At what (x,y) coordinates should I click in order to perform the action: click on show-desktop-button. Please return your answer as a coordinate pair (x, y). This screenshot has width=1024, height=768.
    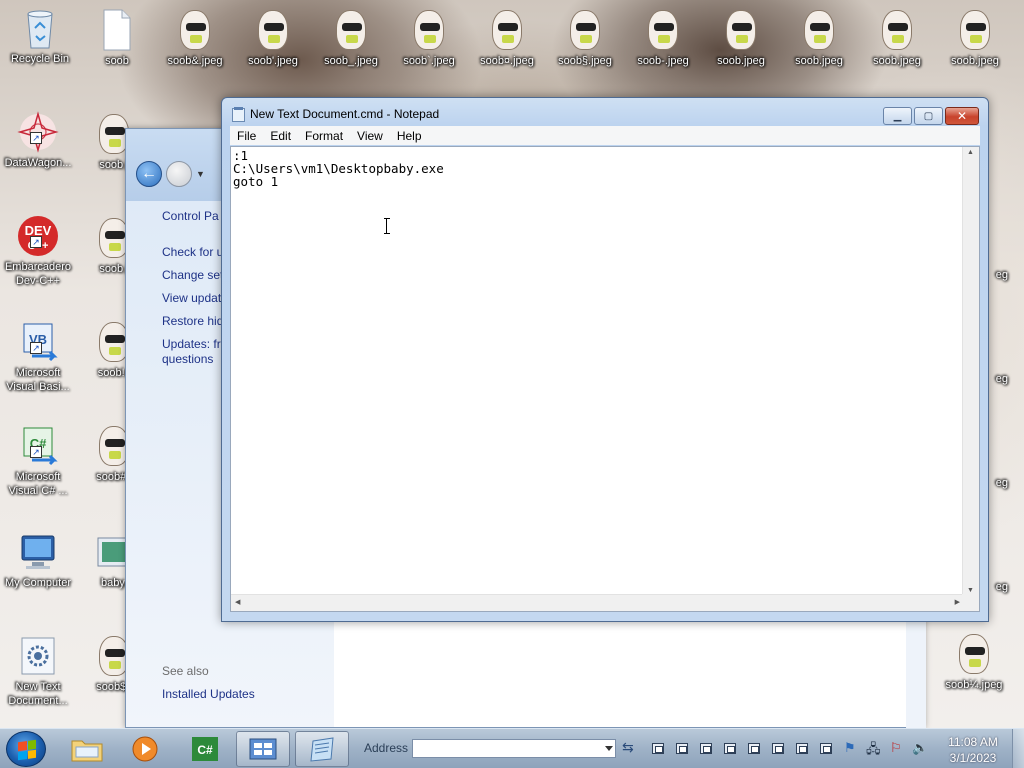
    Looking at the image, I should click on (1018, 748).